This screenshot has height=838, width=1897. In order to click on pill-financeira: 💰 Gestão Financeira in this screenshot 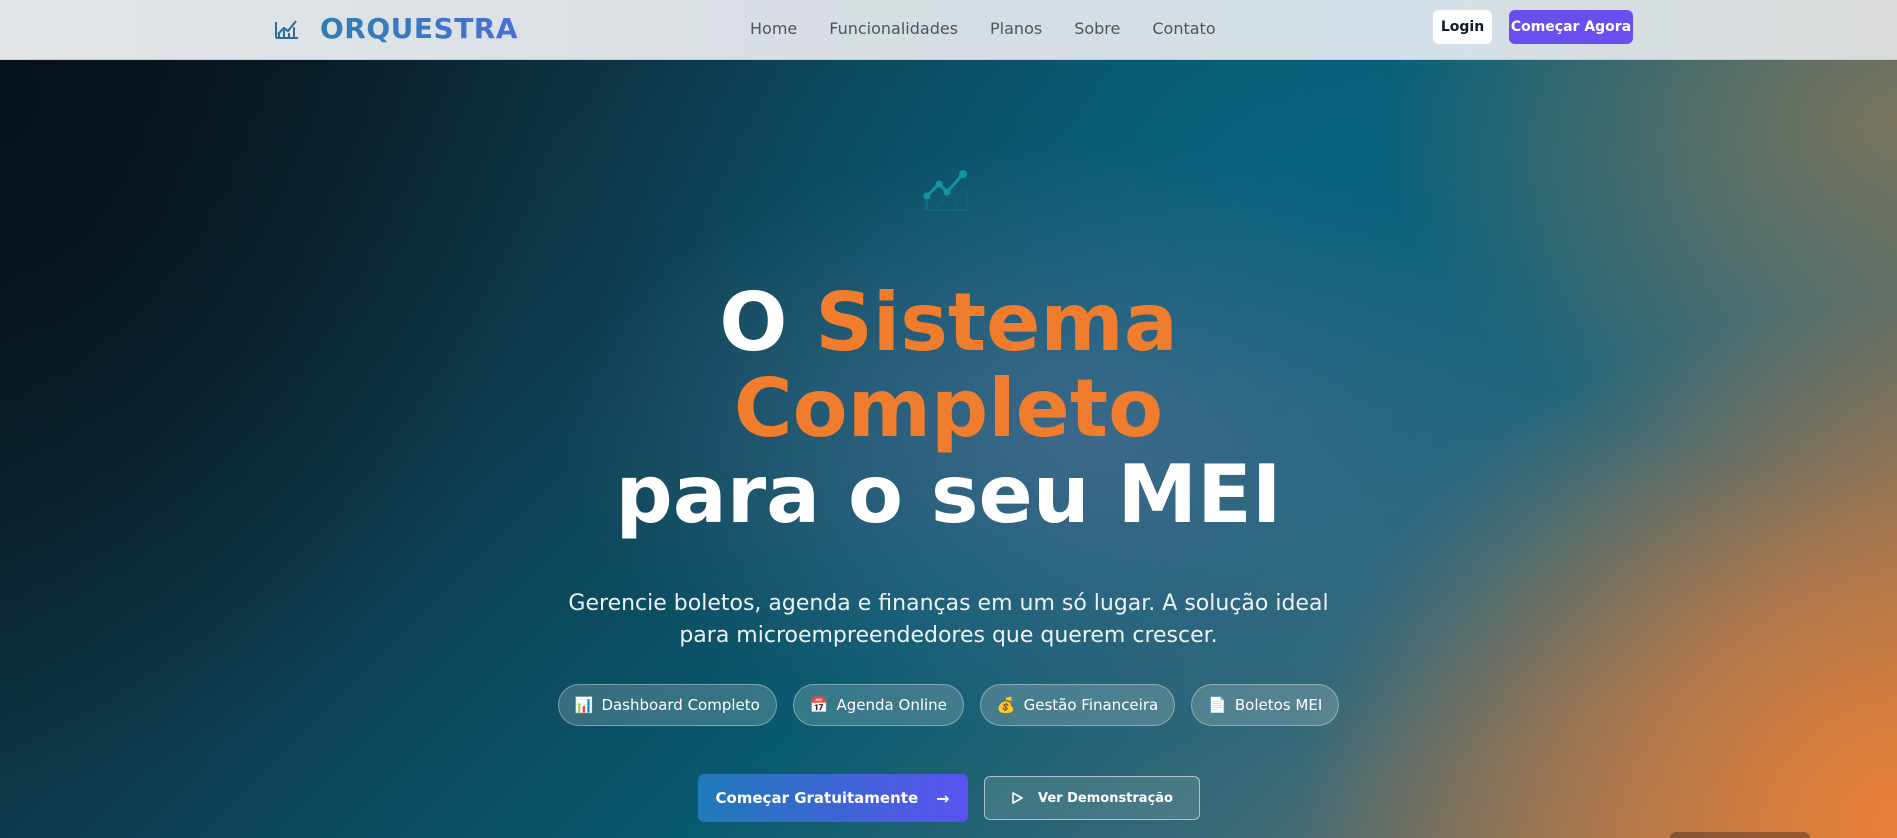, I will do `click(1077, 705)`.